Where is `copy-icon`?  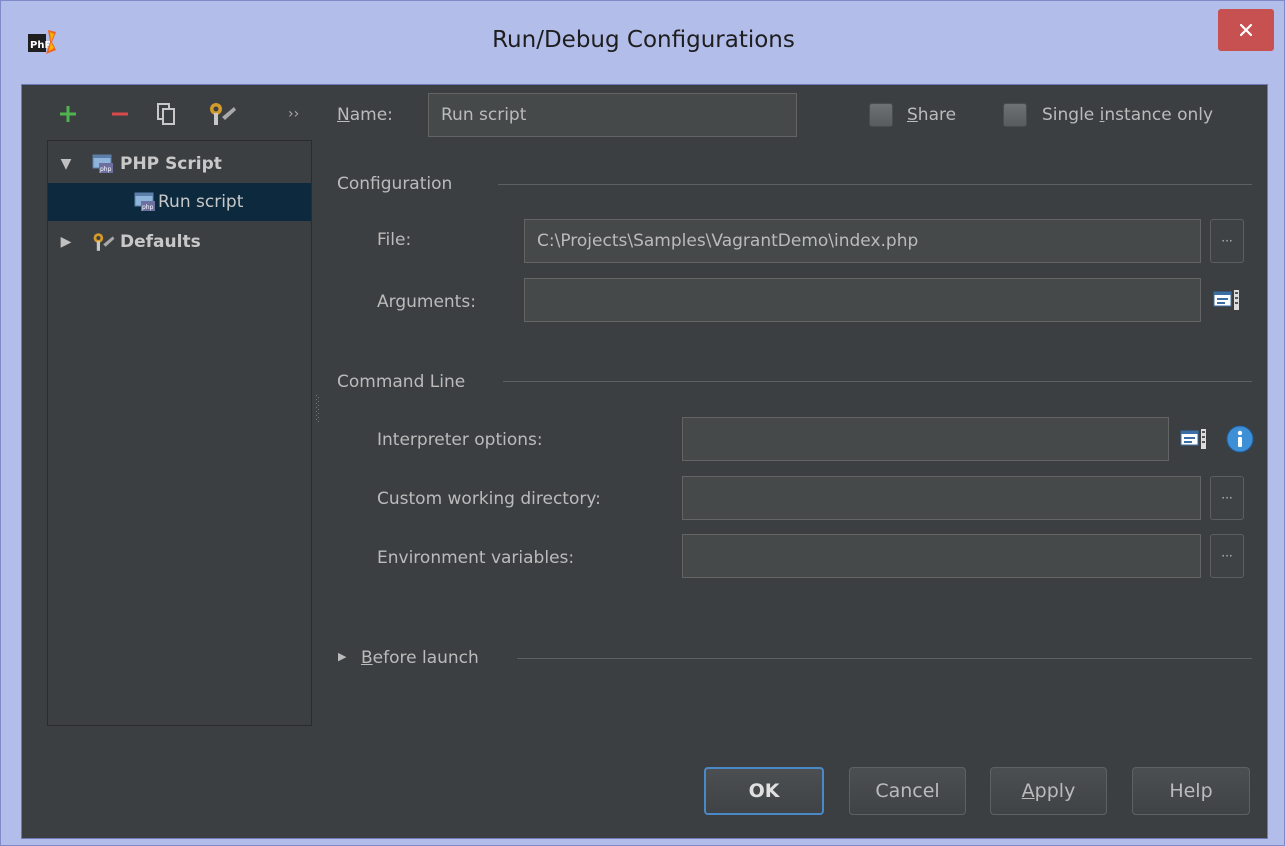
copy-icon is located at coordinates (166, 114).